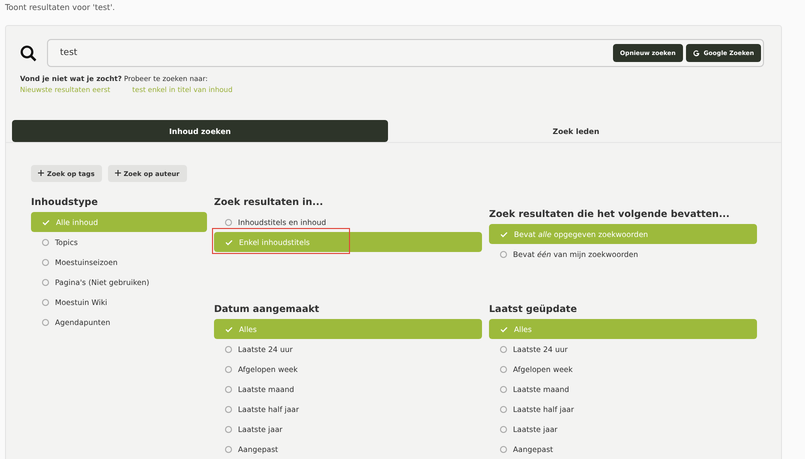 The image size is (805, 459). Describe the element at coordinates (696, 53) in the screenshot. I see `google-icon` at that location.